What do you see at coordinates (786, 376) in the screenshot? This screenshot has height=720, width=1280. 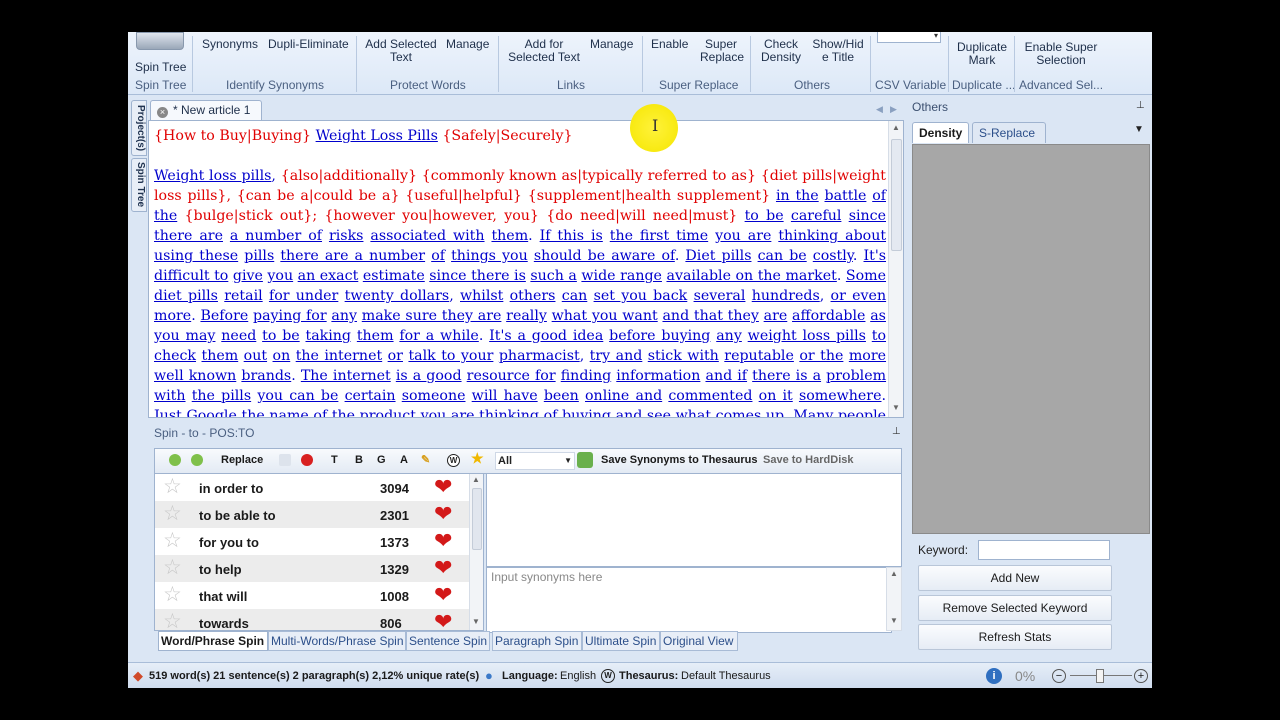 I see `linked-word: there is a` at bounding box center [786, 376].